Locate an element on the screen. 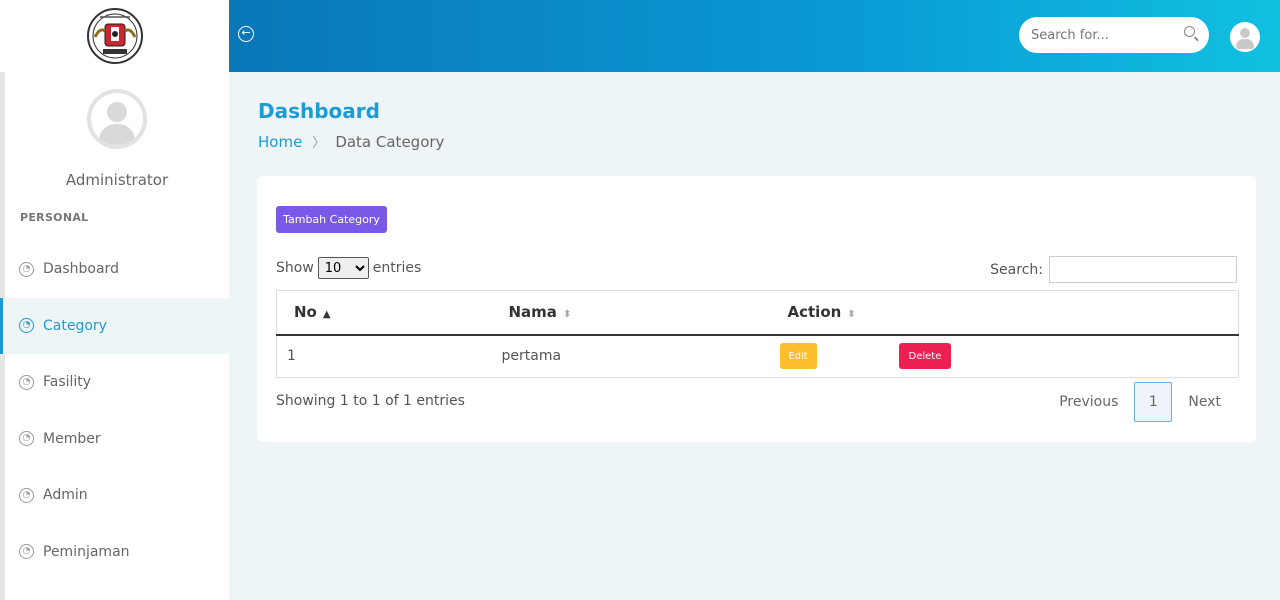  pagination-previous: Previous is located at coordinates (1088, 402).